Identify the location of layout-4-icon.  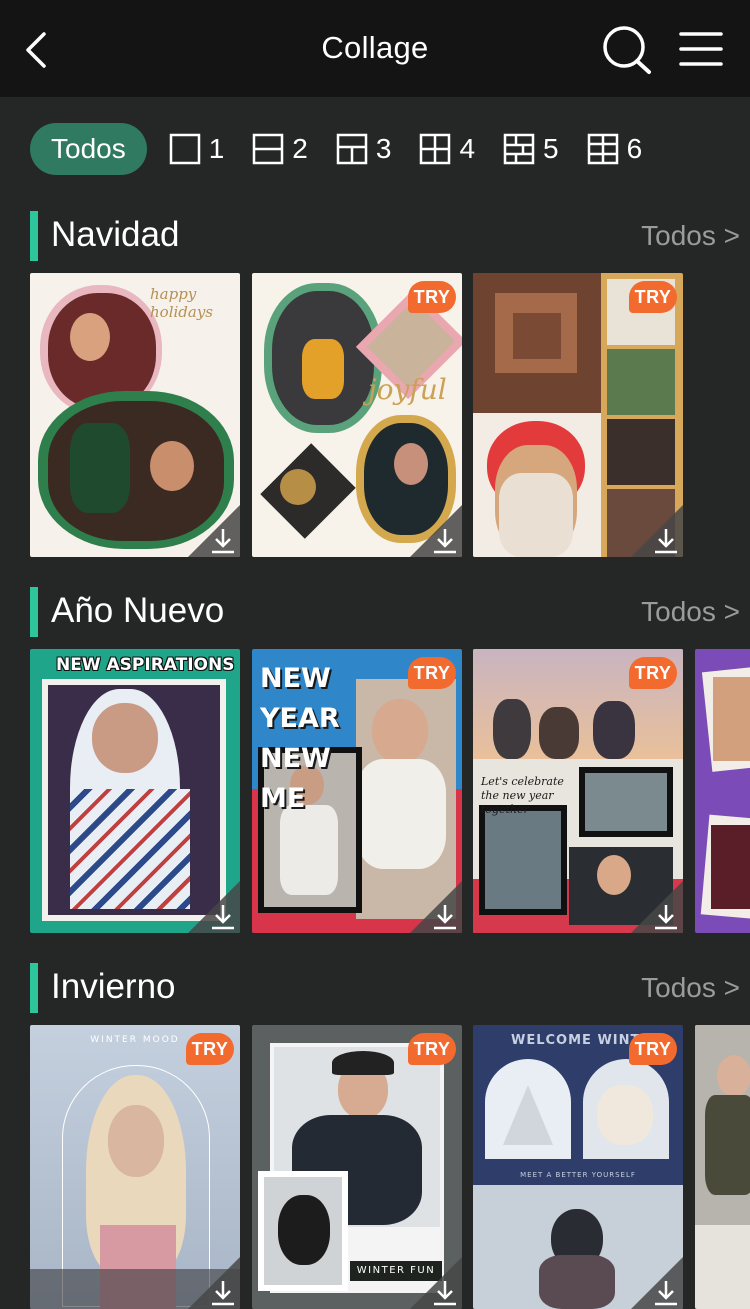
(435, 149).